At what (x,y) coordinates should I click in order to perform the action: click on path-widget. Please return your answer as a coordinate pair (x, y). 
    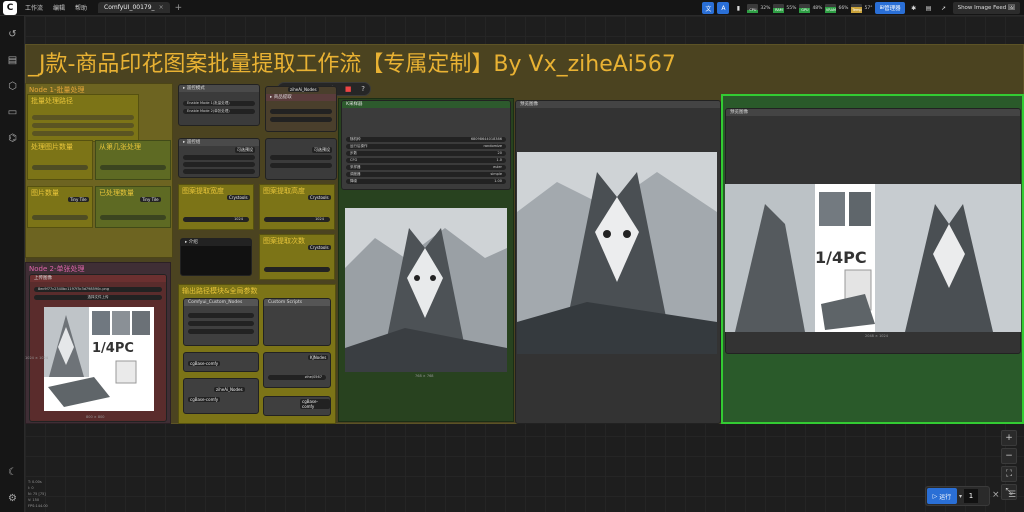
    Looking at the image, I should click on (83, 117).